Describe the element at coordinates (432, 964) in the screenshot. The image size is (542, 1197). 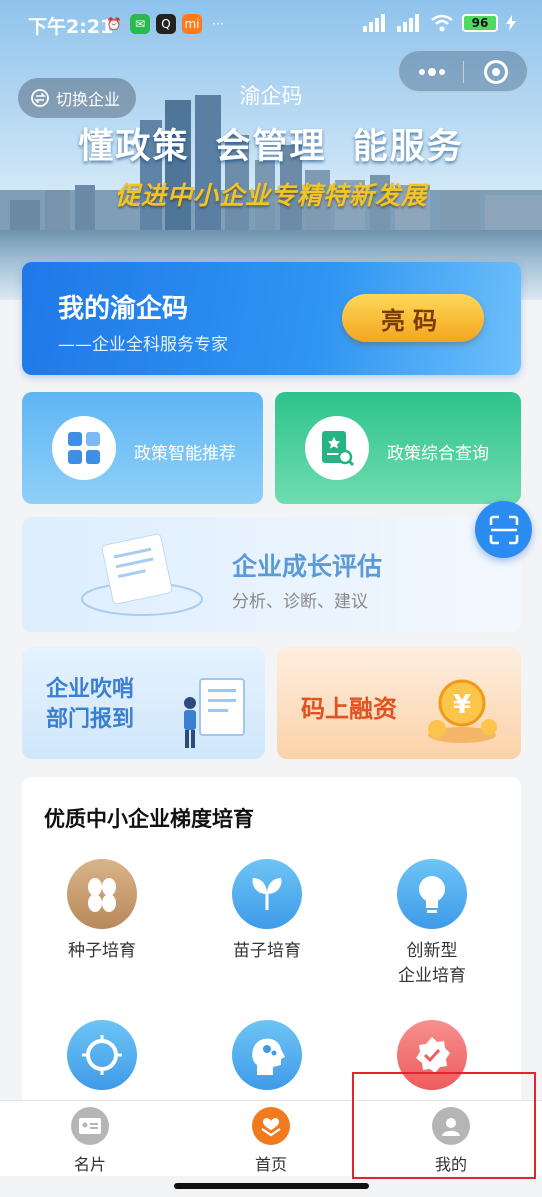
I see `innovative-cultivation-label: 创新型 企业培育` at that location.